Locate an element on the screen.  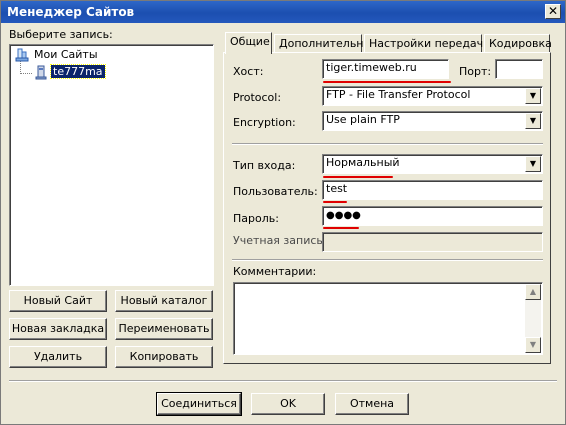
new-site-button: Новый Сайт is located at coordinates (58, 301).